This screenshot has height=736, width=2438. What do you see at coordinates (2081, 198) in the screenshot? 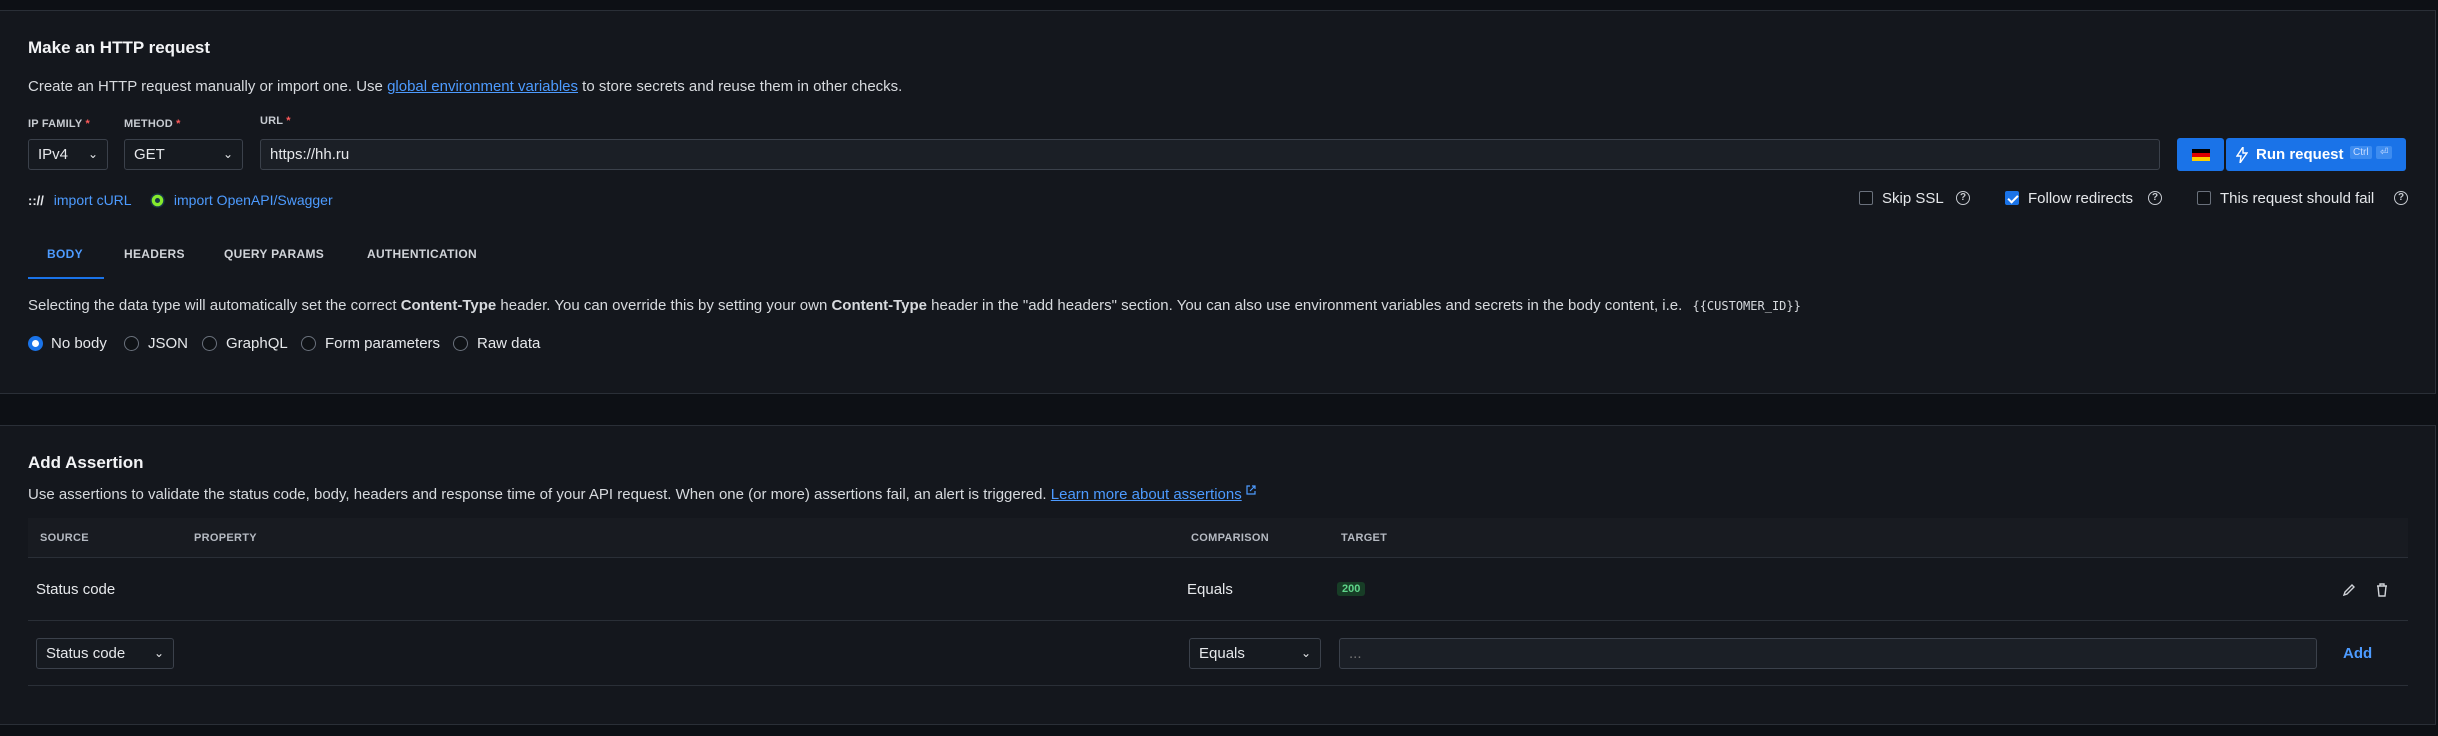
I see `follow-redirects-label: Follow redirects` at bounding box center [2081, 198].